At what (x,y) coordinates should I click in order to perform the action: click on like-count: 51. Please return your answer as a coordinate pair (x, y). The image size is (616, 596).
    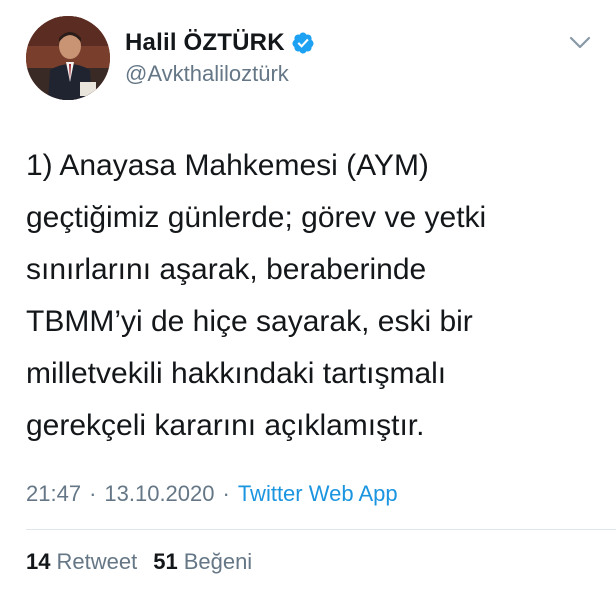
    Looking at the image, I should click on (165, 562).